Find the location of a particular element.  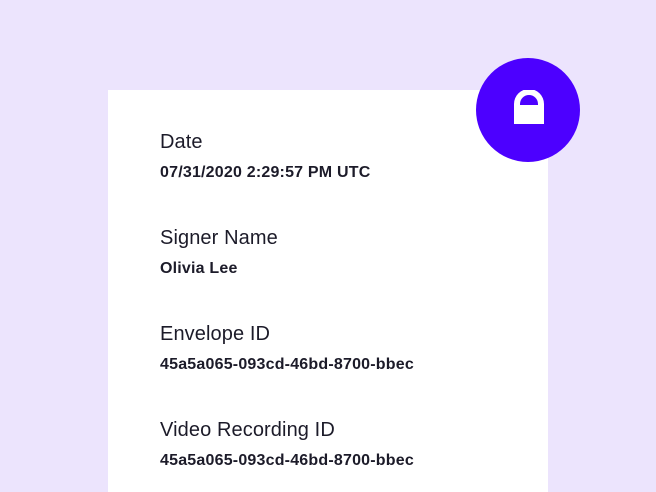

envelope-id-value: 45a5a065-093cd-46bd-8700-bbec is located at coordinates (287, 364).